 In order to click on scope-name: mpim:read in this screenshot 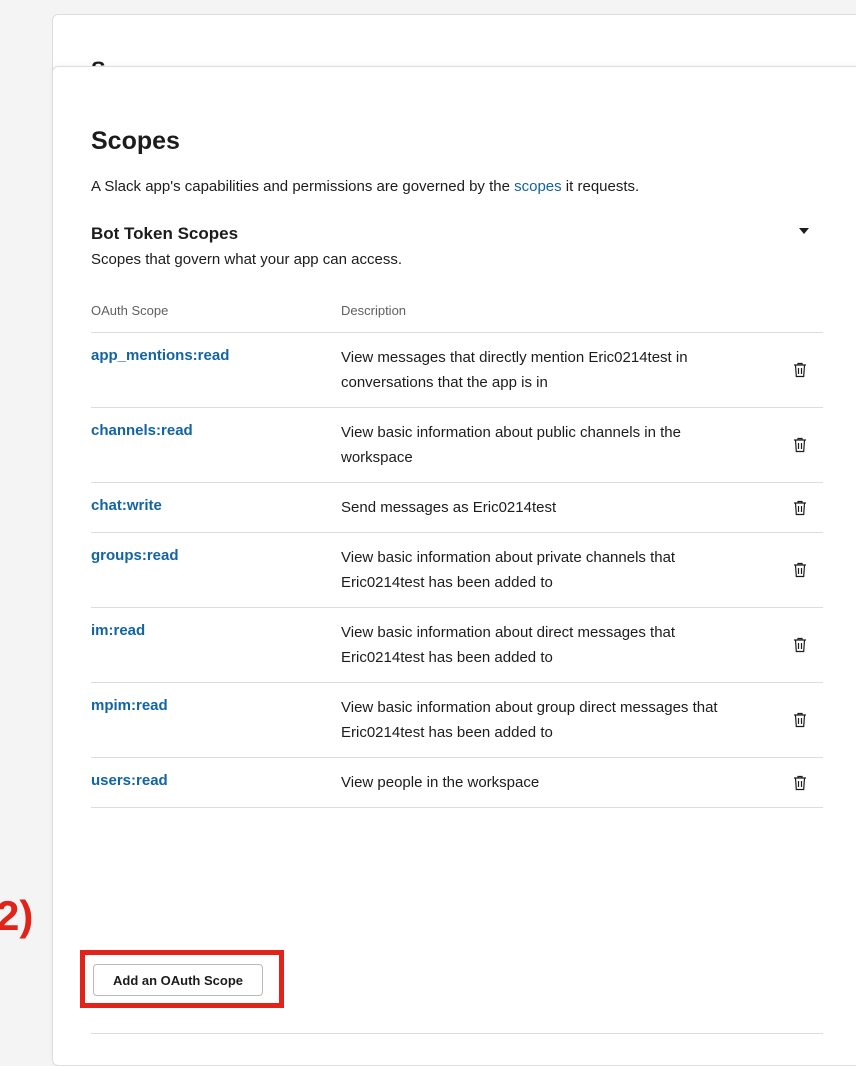, I will do `click(216, 698)`.